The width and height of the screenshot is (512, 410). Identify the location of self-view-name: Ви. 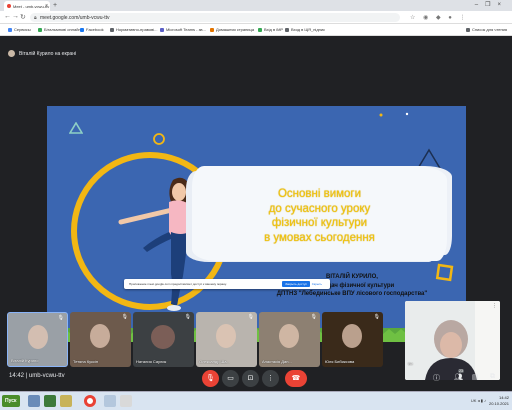
(410, 363).